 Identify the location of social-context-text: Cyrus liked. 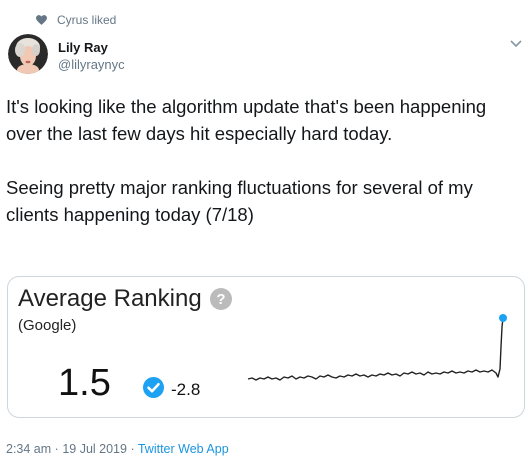
(87, 20).